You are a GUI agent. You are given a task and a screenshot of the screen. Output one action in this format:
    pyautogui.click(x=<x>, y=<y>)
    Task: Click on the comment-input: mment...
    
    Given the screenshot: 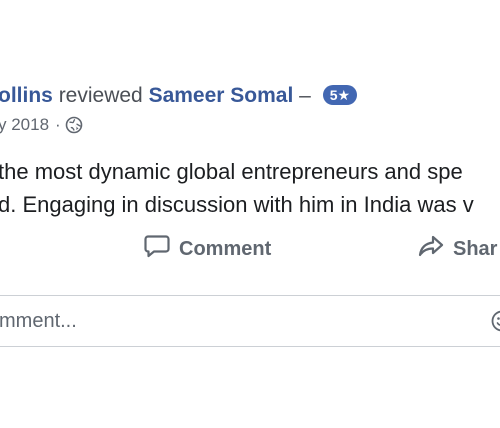 What is the action you would take?
    pyautogui.click(x=38, y=321)
    